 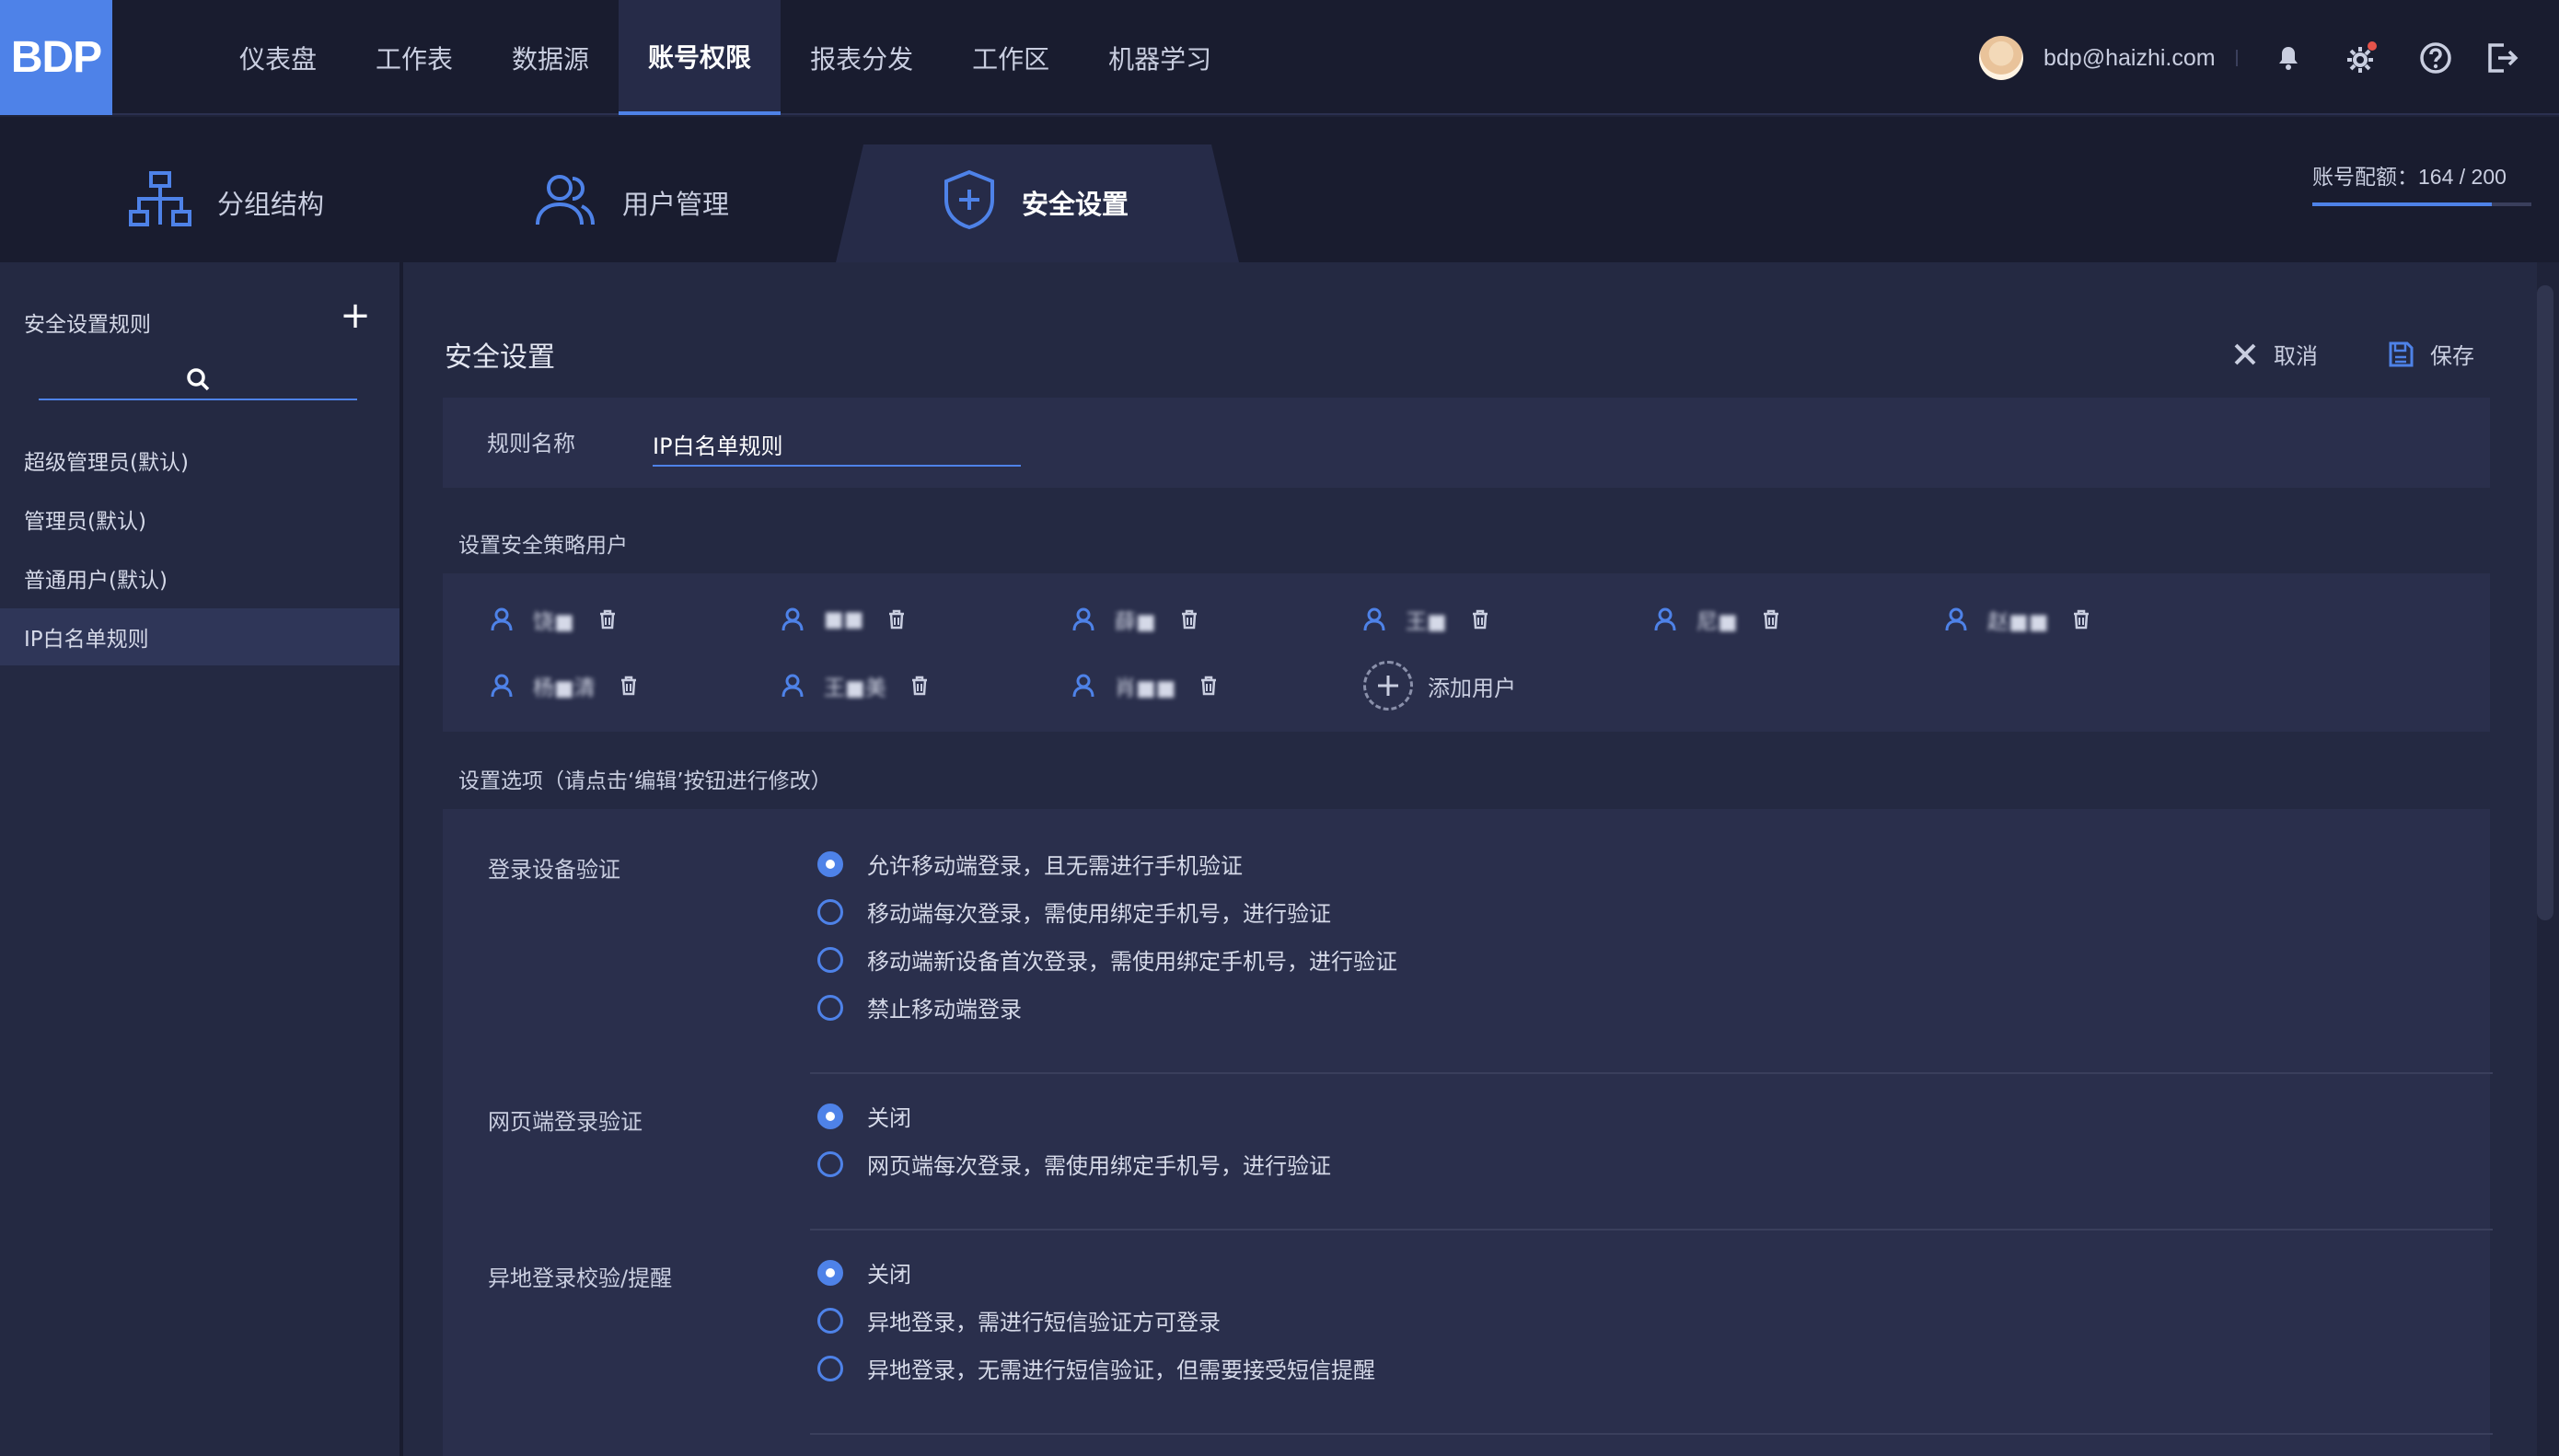 I want to click on user-name: 赵■■, so click(x=2018, y=622).